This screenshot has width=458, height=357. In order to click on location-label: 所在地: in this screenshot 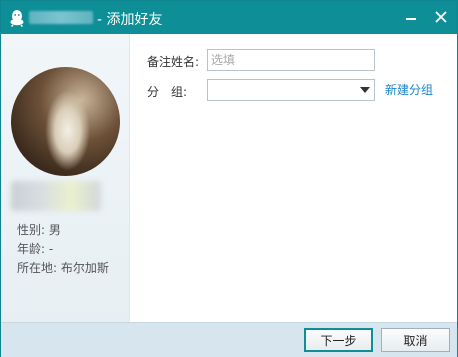, I will do `click(37, 268)`.